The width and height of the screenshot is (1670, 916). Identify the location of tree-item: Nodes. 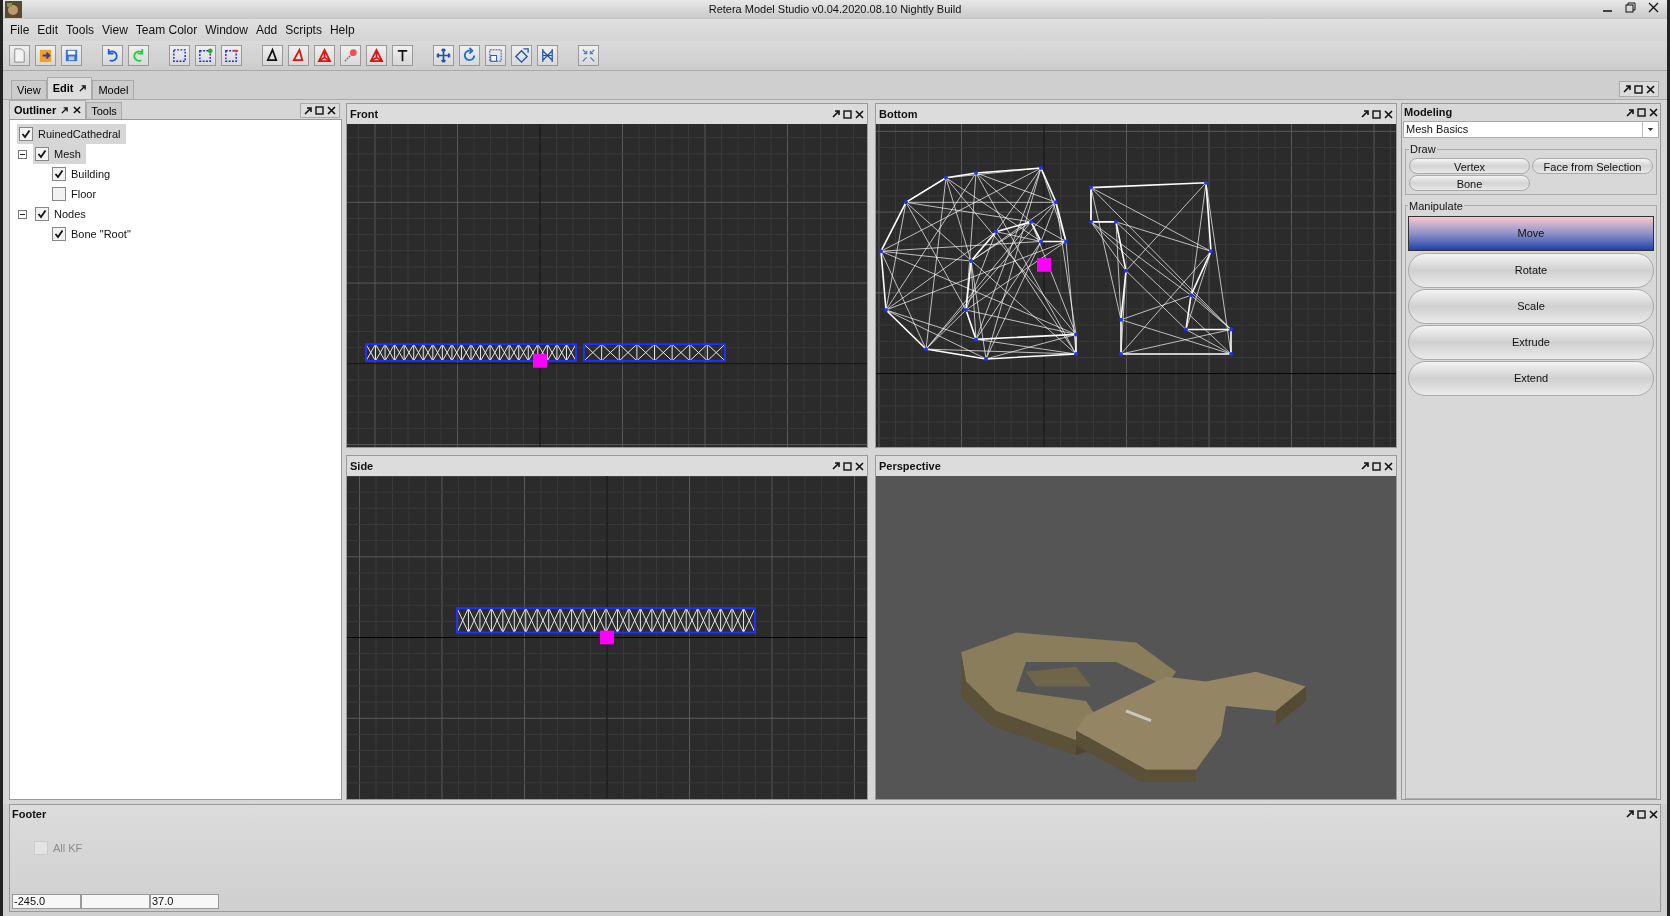
(62, 214).